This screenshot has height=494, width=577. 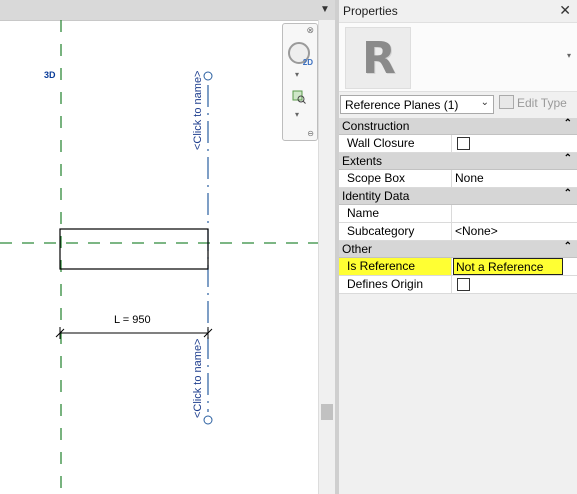 I want to click on property-name: Wall Closure, so click(x=395, y=143).